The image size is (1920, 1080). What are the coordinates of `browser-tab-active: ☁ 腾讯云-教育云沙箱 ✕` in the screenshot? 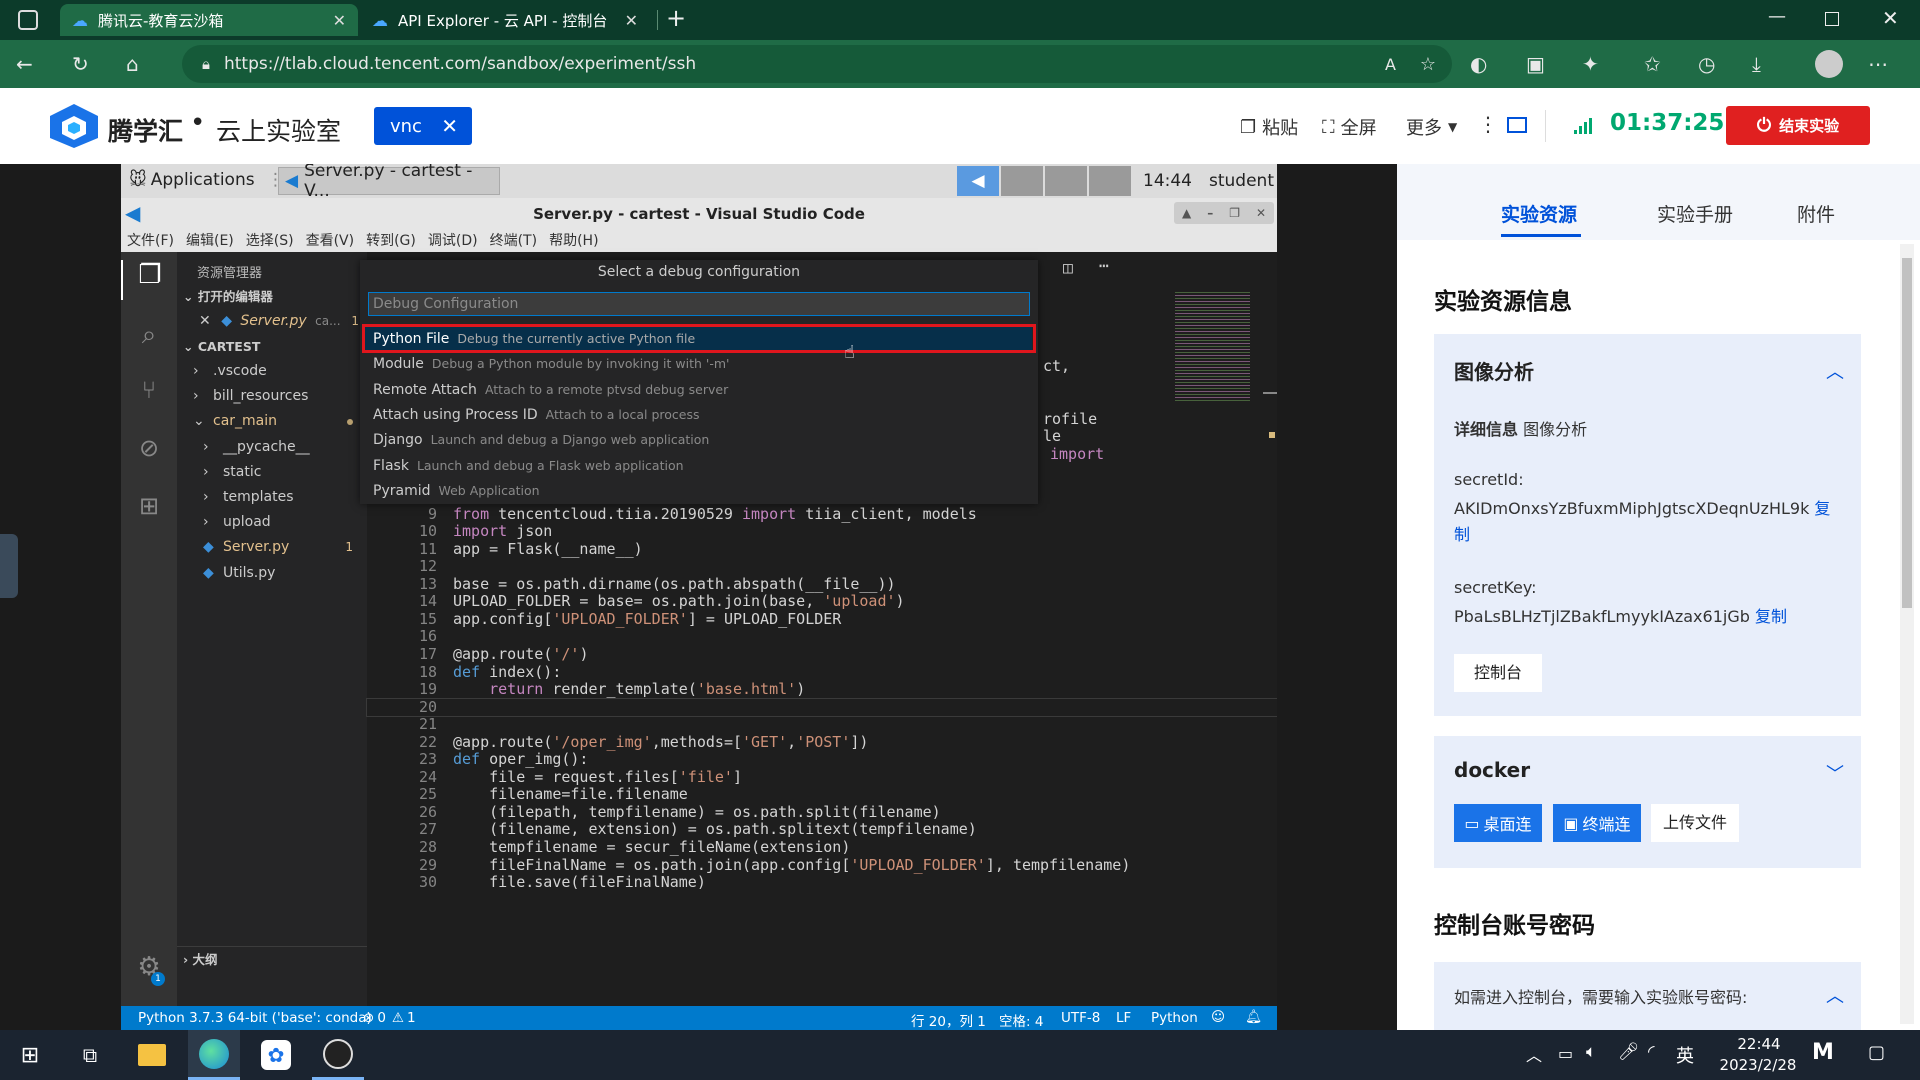 It's located at (209, 20).